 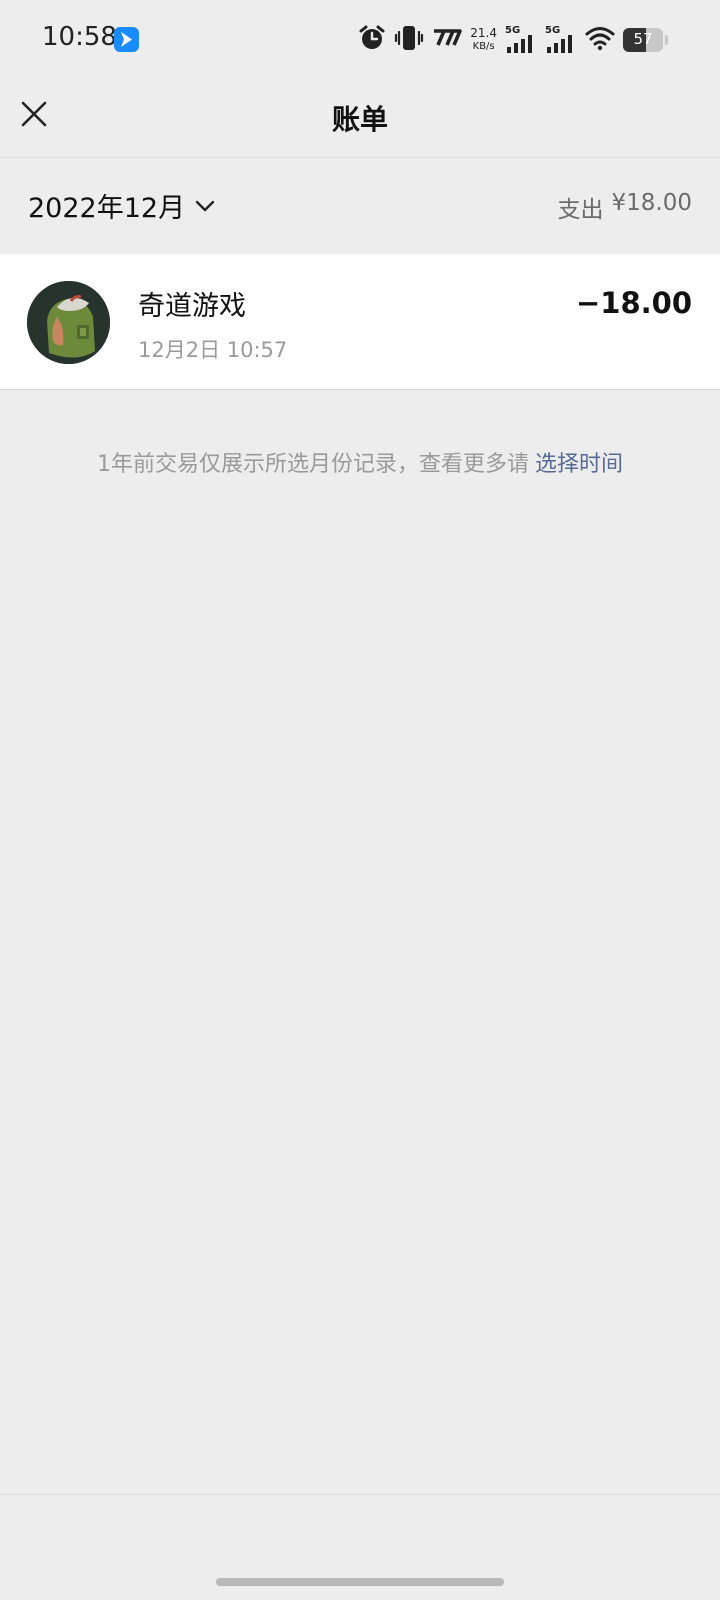 What do you see at coordinates (68, 322) in the screenshot?
I see `merchant-avatar` at bounding box center [68, 322].